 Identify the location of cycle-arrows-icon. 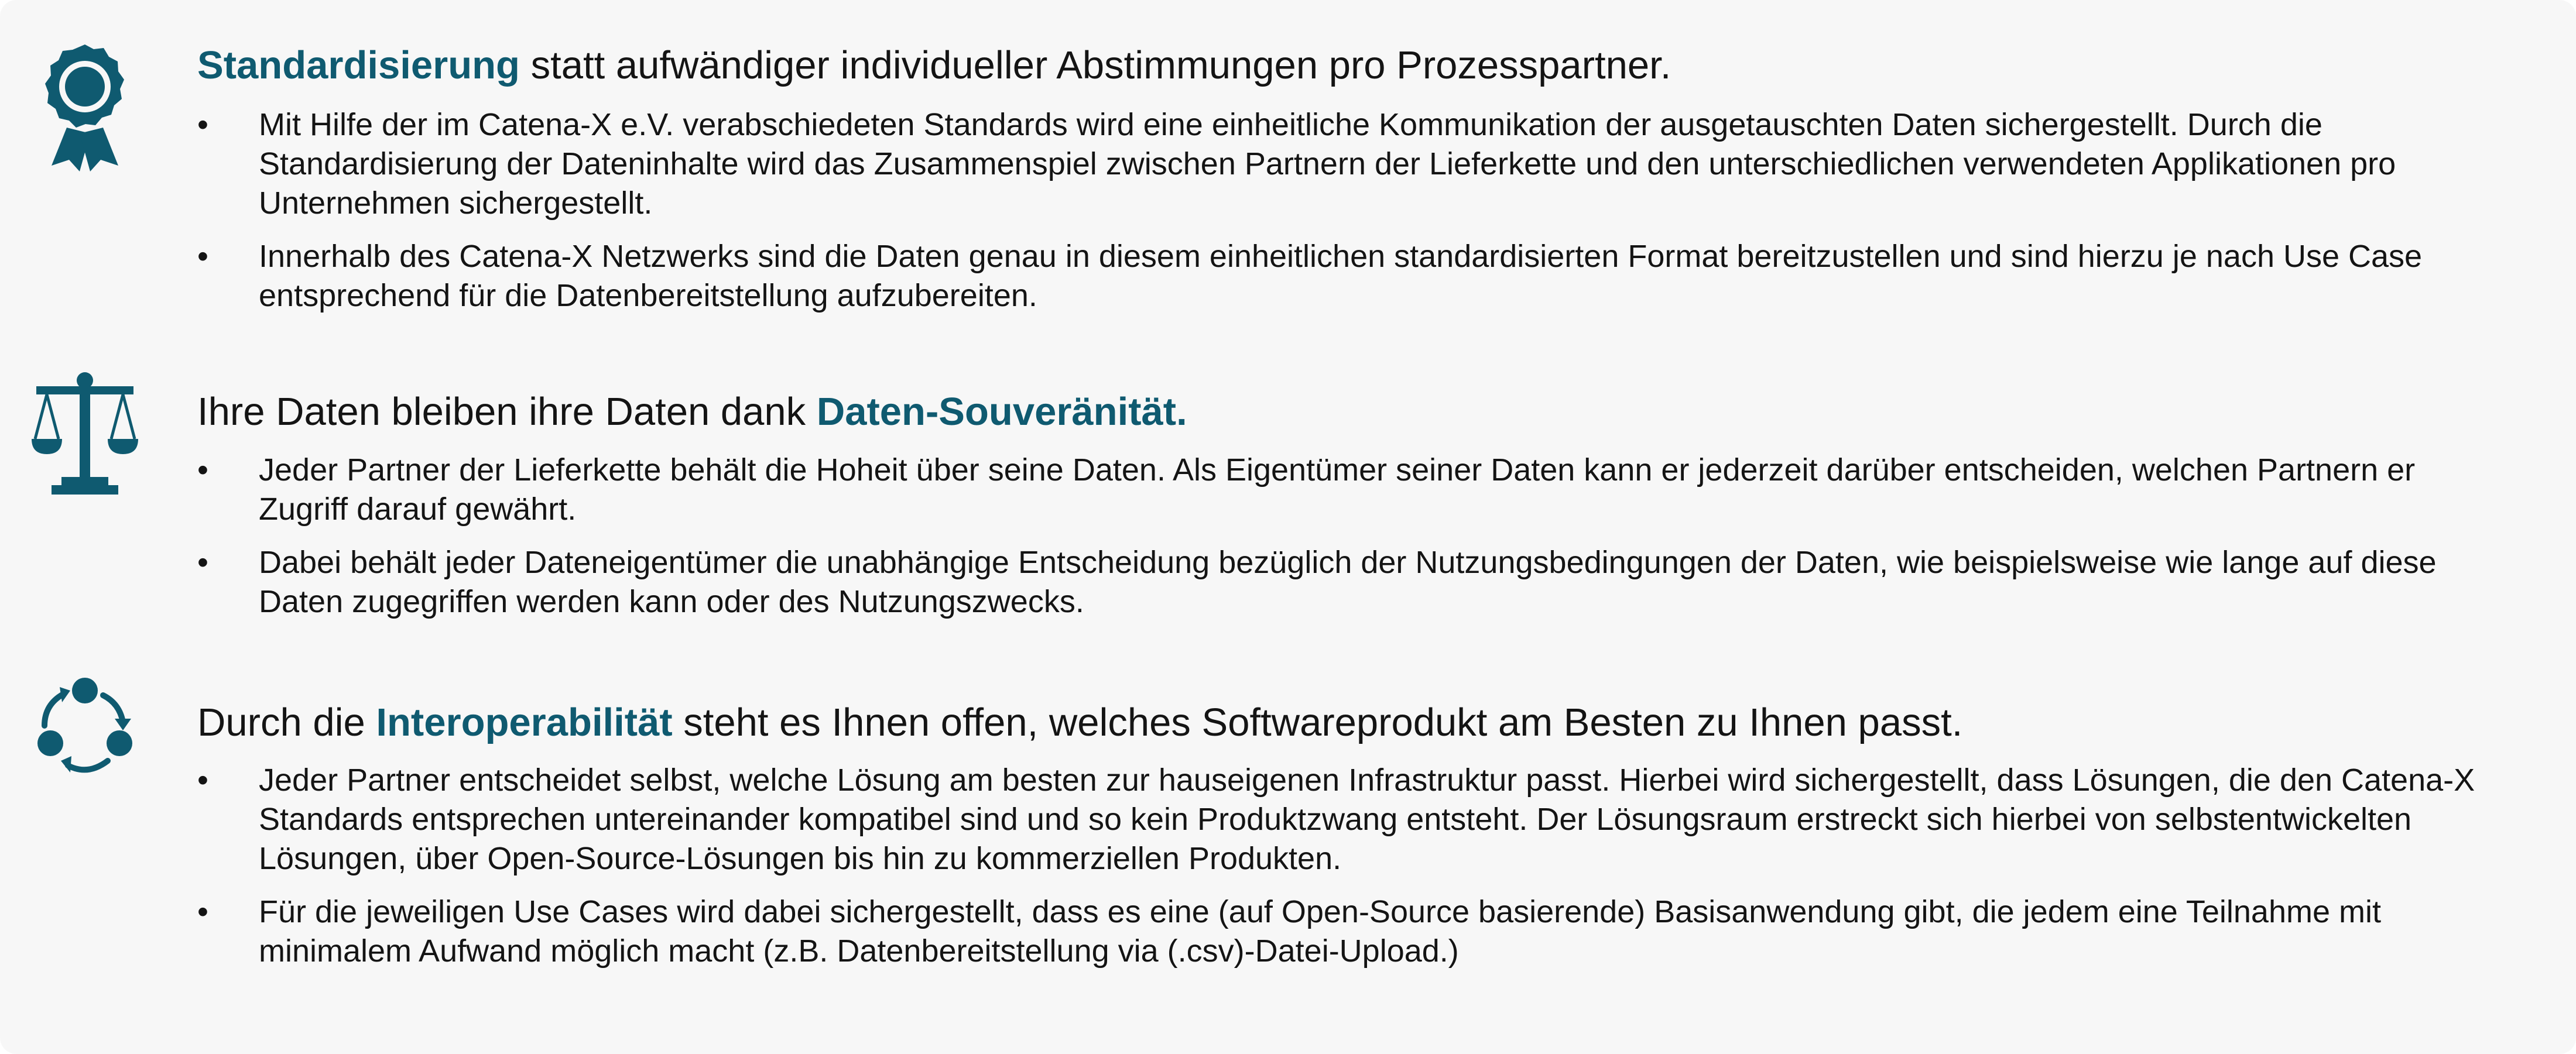
(85, 740).